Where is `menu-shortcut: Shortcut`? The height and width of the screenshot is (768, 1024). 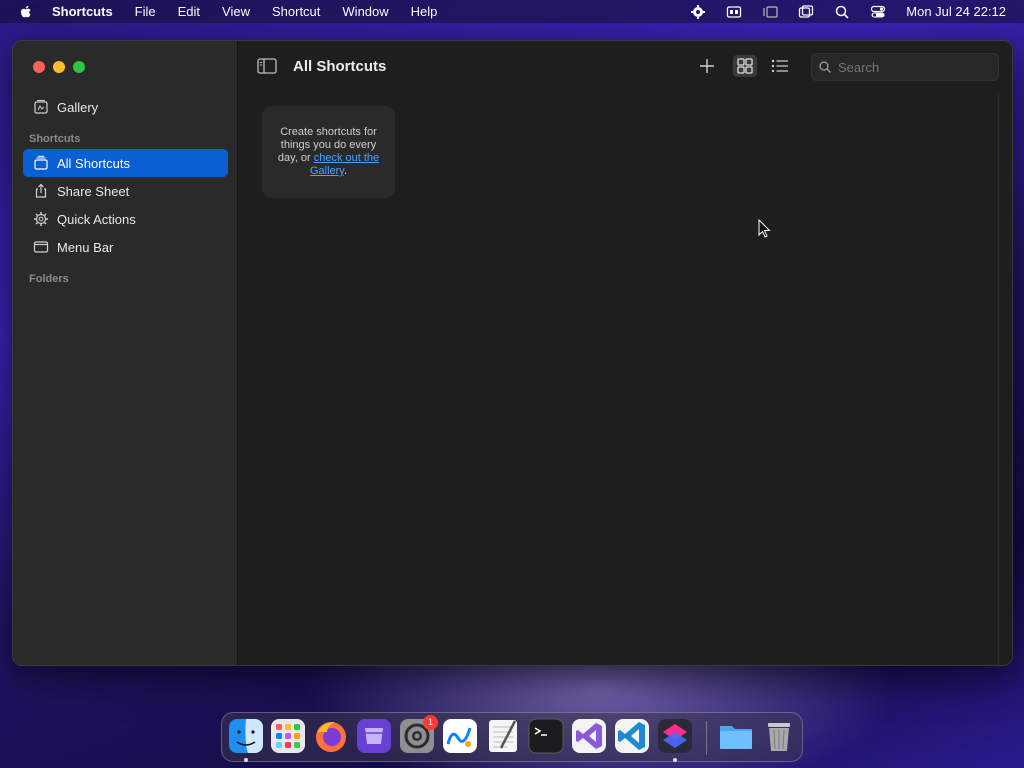 menu-shortcut: Shortcut is located at coordinates (296, 11).